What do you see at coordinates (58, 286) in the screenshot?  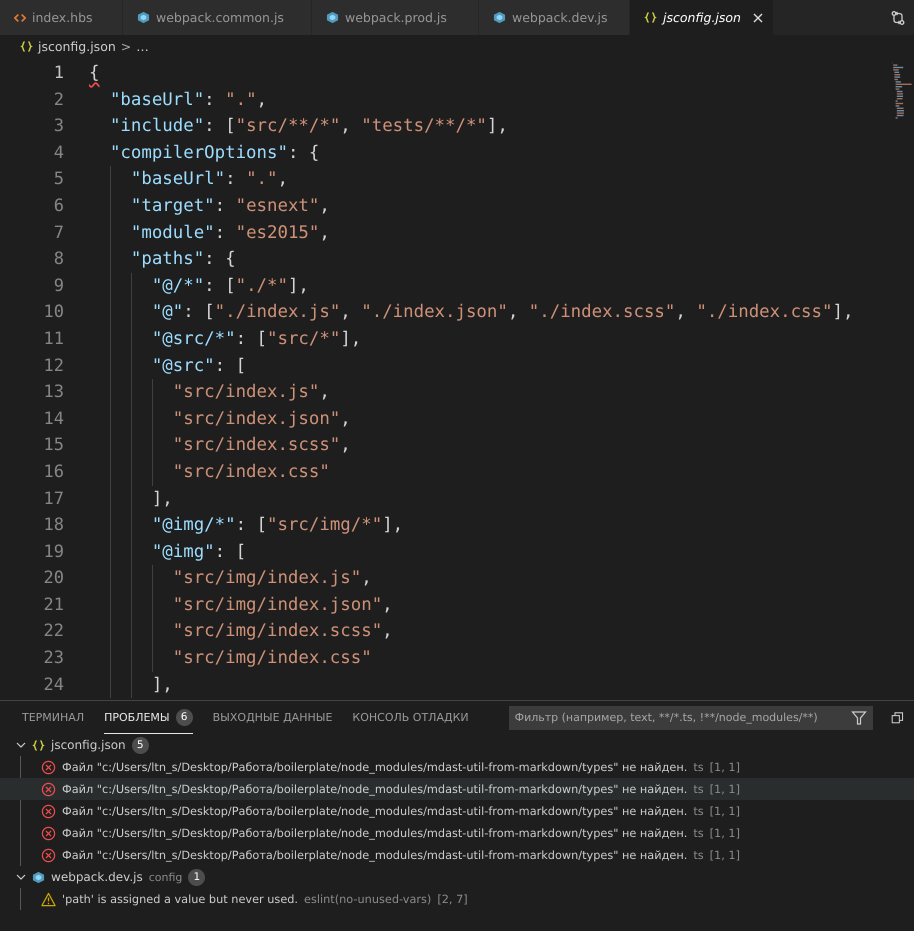 I see `line-number: 9` at bounding box center [58, 286].